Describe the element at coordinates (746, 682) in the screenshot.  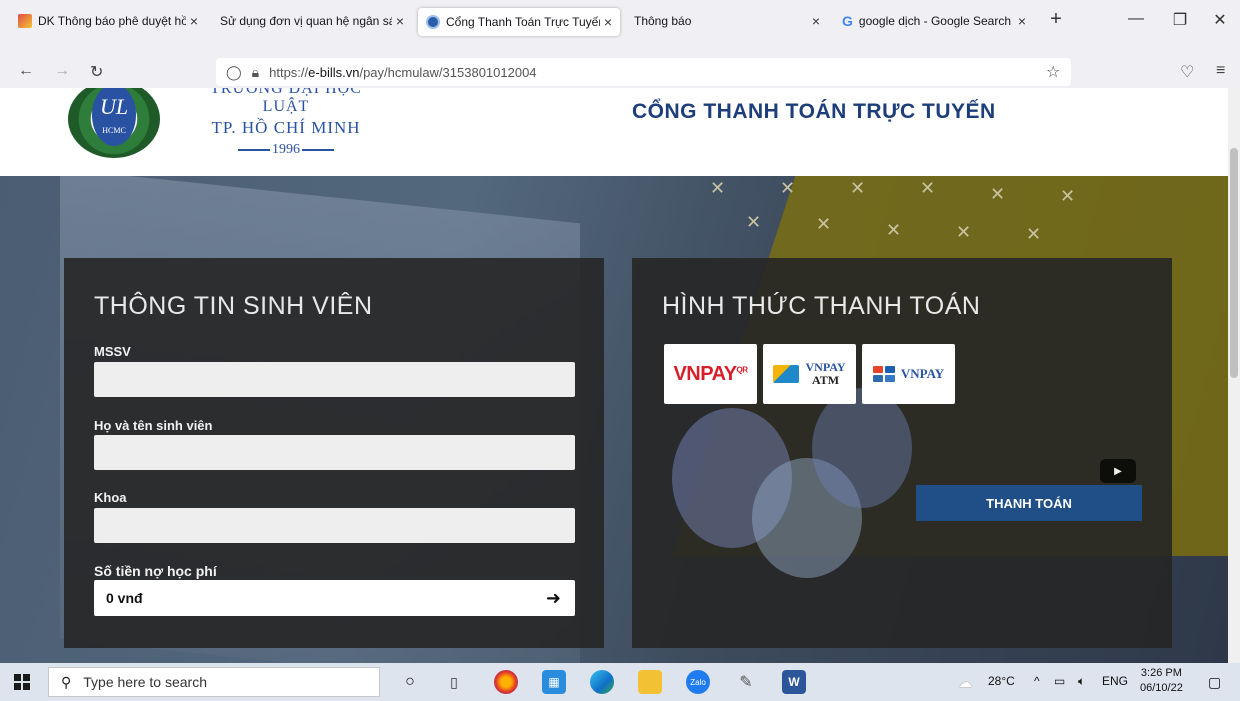
I see `scanner-icon: ✎` at that location.